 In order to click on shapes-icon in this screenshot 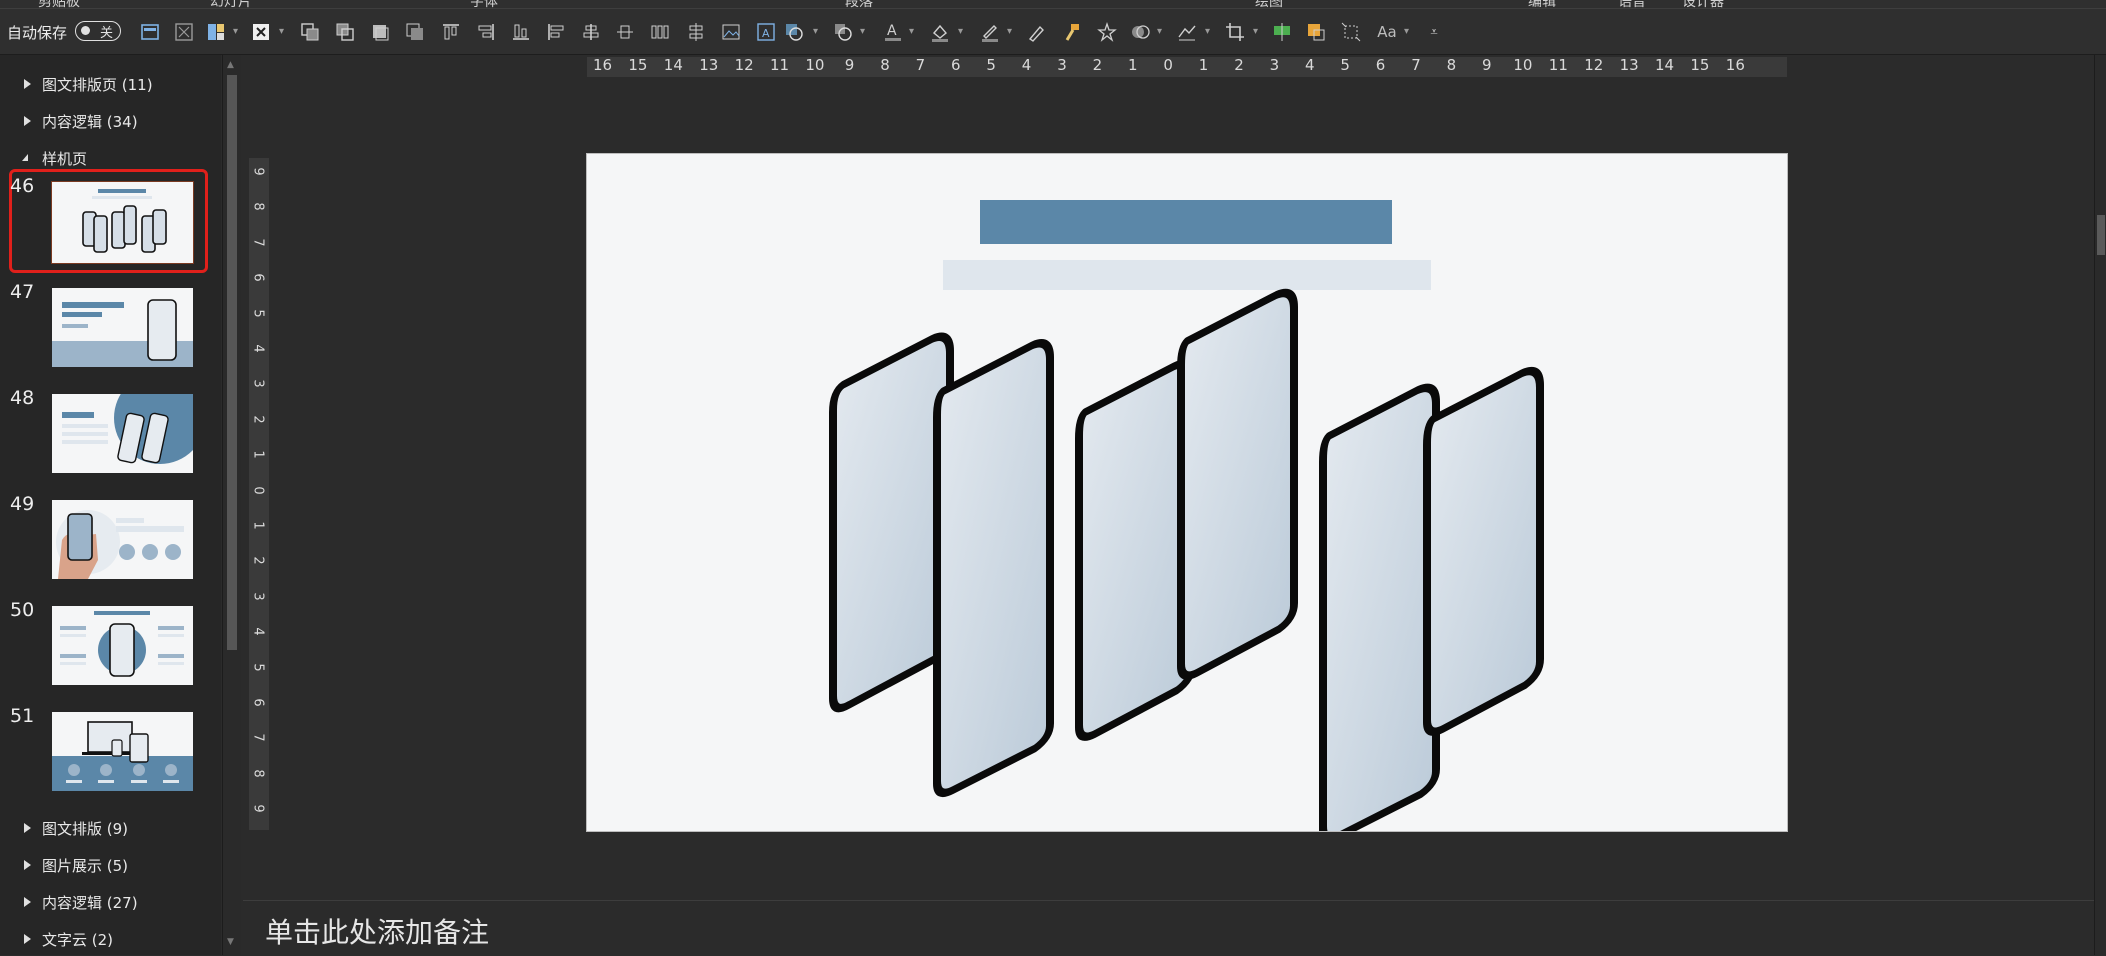, I will do `click(794, 32)`.